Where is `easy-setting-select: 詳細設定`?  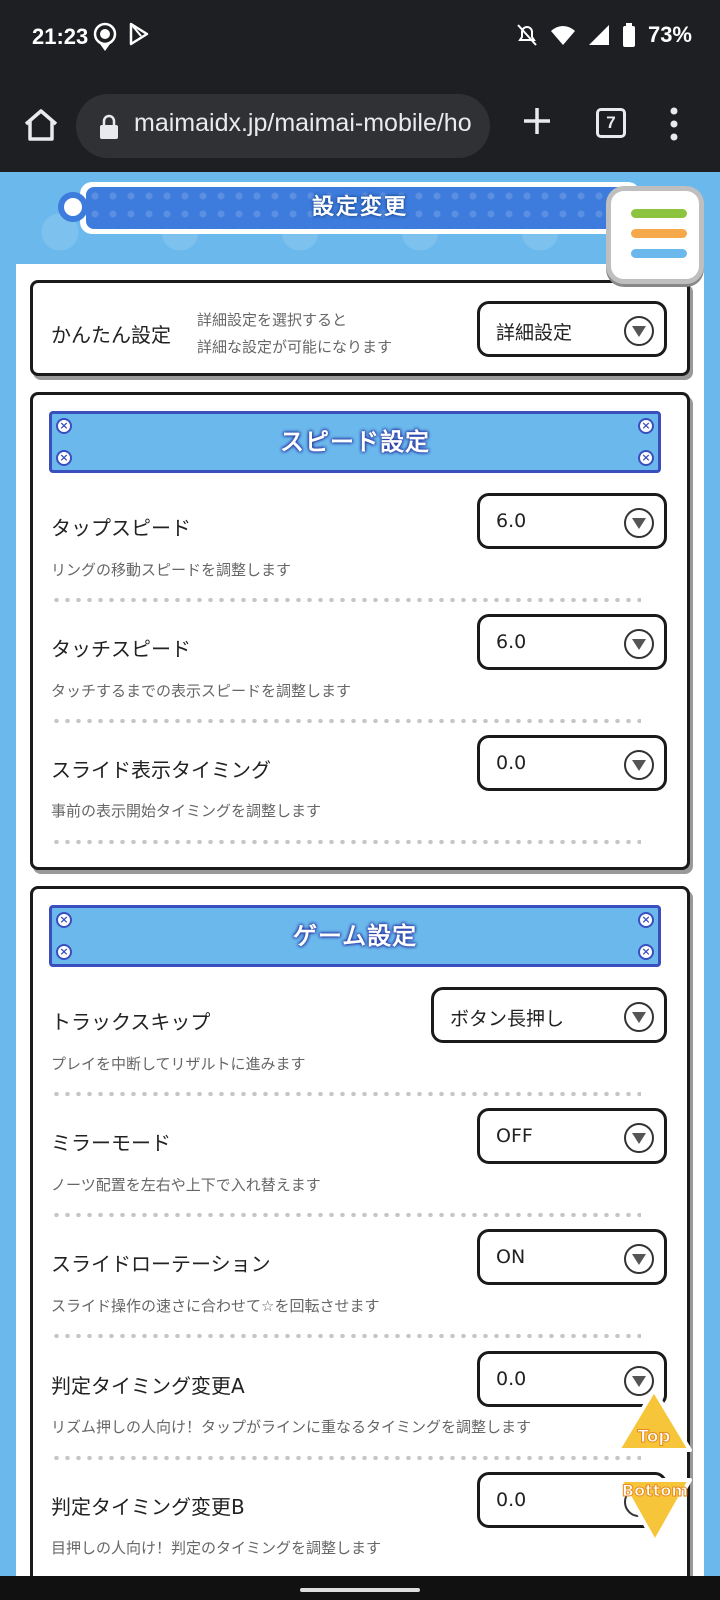 easy-setting-select: 詳細設定 is located at coordinates (572, 329).